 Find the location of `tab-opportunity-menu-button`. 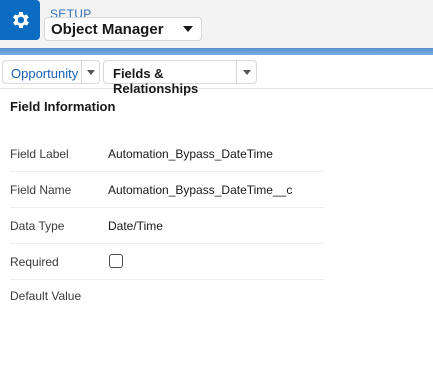

tab-opportunity-menu-button is located at coordinates (91, 72).